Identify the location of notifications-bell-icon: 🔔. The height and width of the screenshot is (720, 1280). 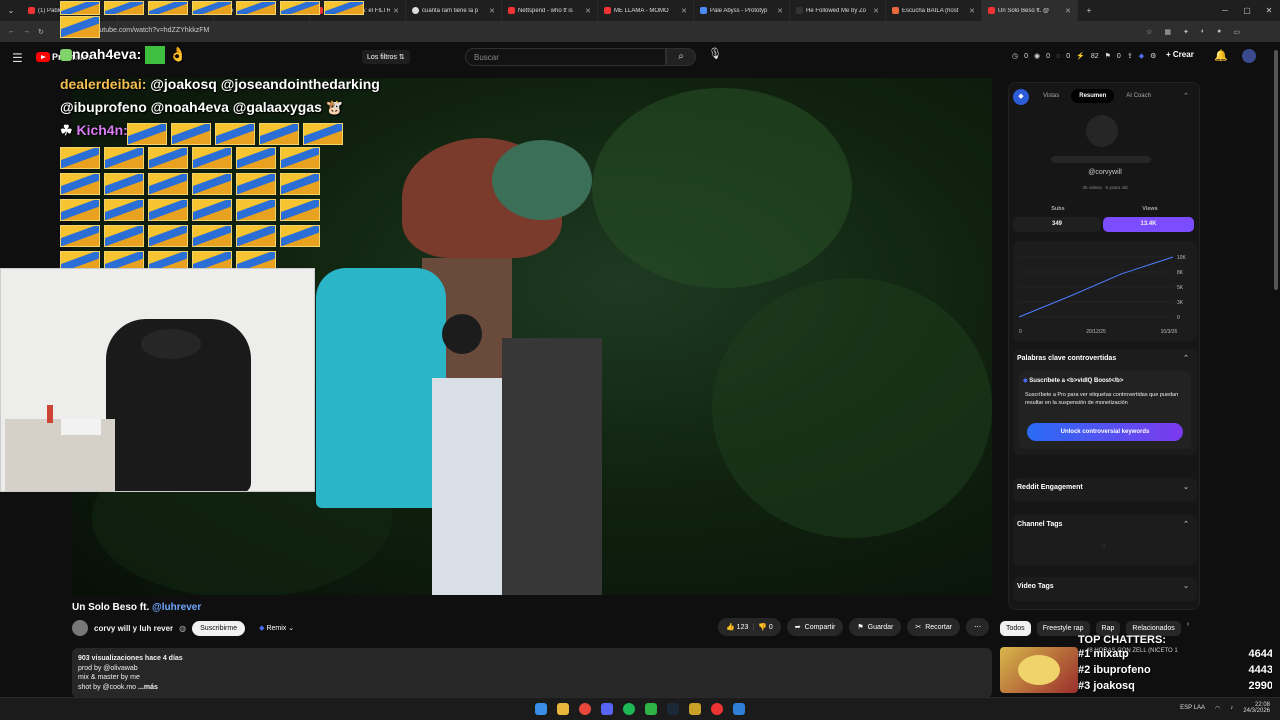
(1221, 55).